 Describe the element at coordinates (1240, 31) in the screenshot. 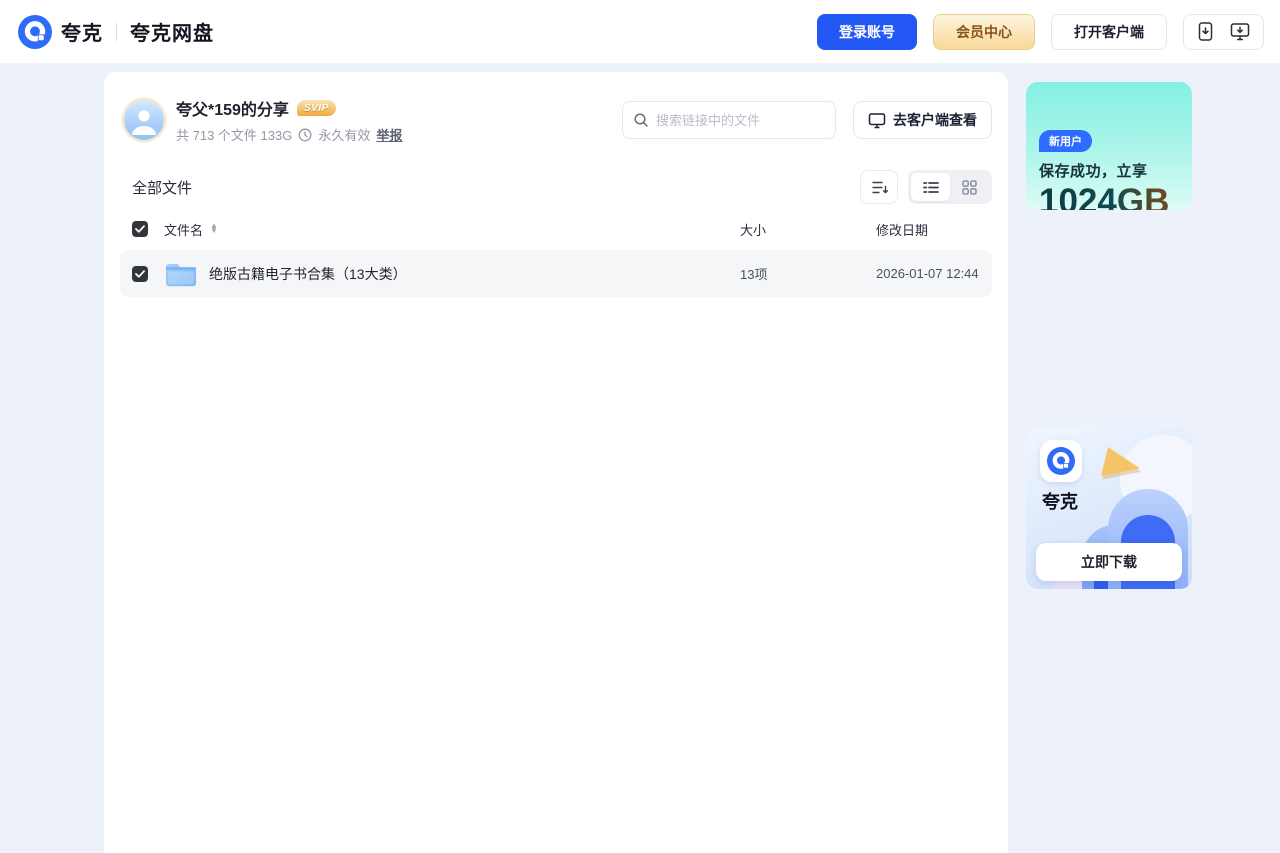

I see `desktop-download-icon` at that location.